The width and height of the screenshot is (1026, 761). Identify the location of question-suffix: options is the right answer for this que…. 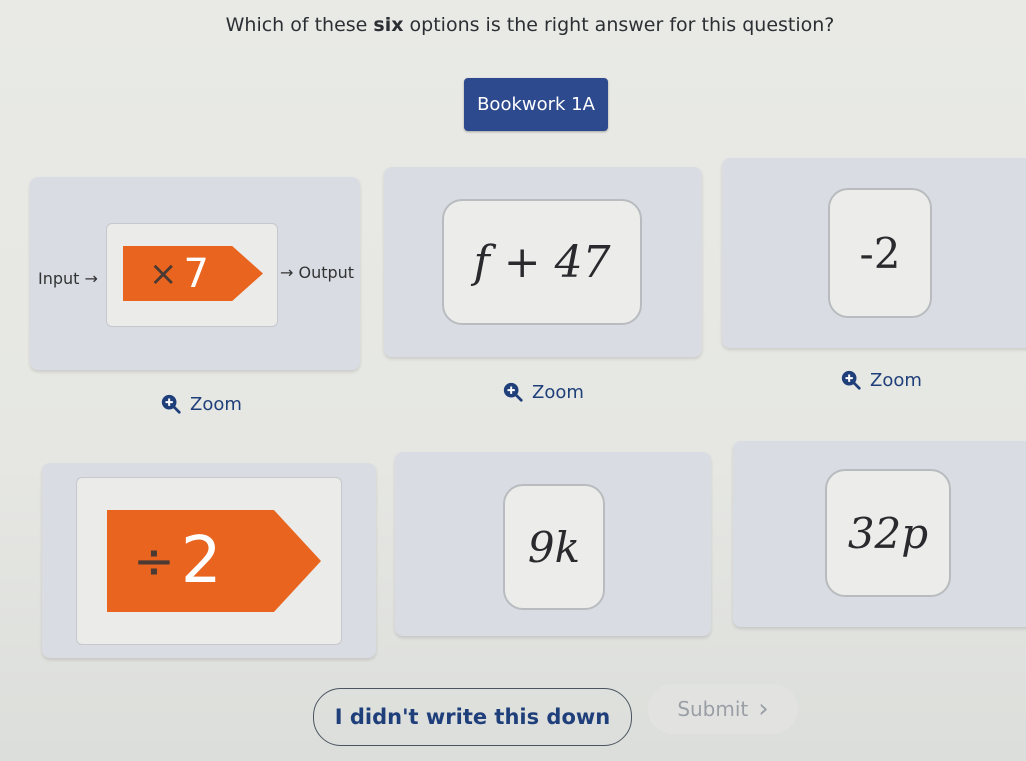
(619, 25).